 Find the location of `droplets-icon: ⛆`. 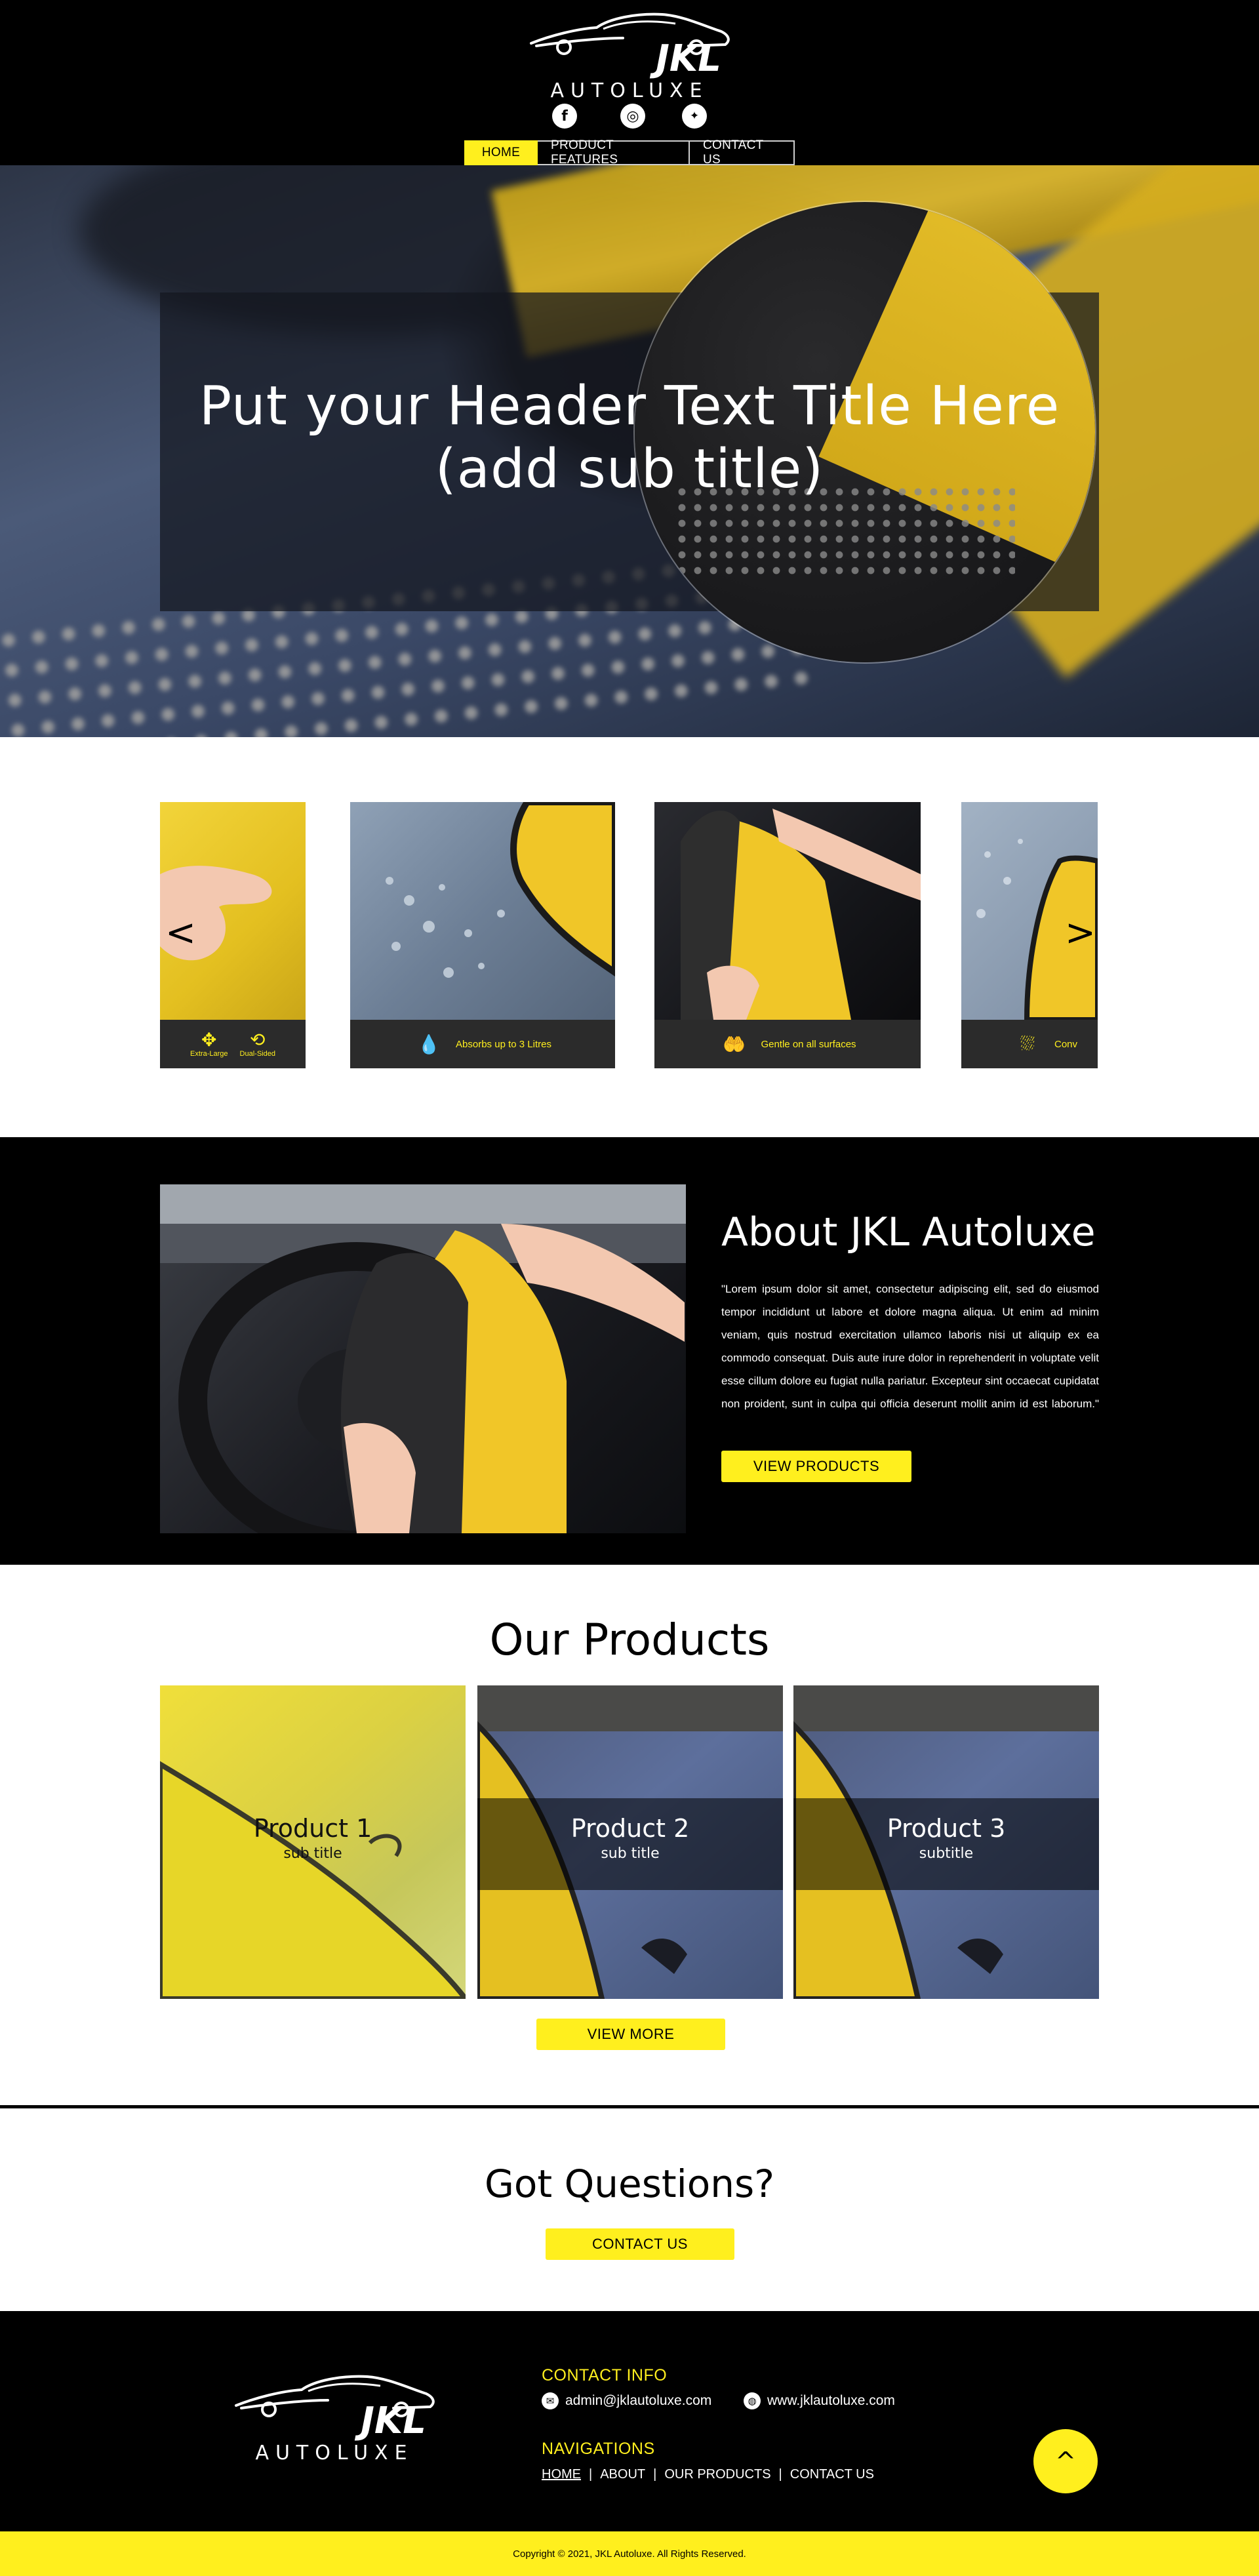

droplets-icon: ⛆ is located at coordinates (1027, 1044).